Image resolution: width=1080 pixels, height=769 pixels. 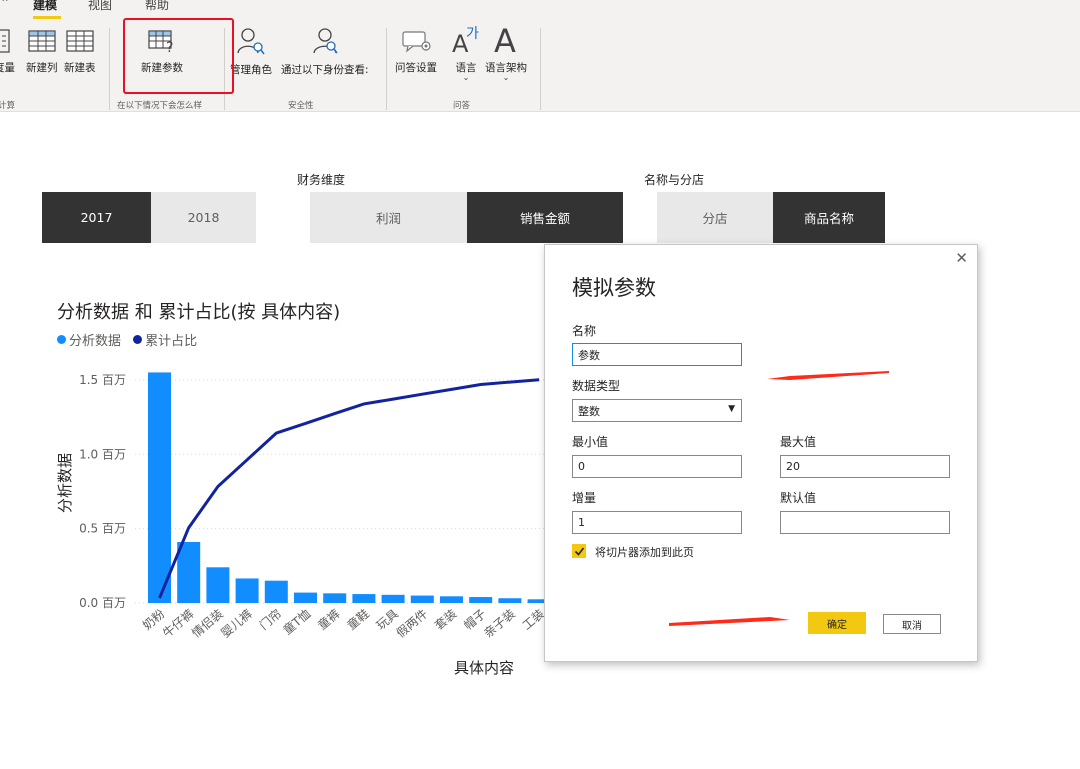 I want to click on manage-roles-button: 管理角色, so click(x=251, y=51).